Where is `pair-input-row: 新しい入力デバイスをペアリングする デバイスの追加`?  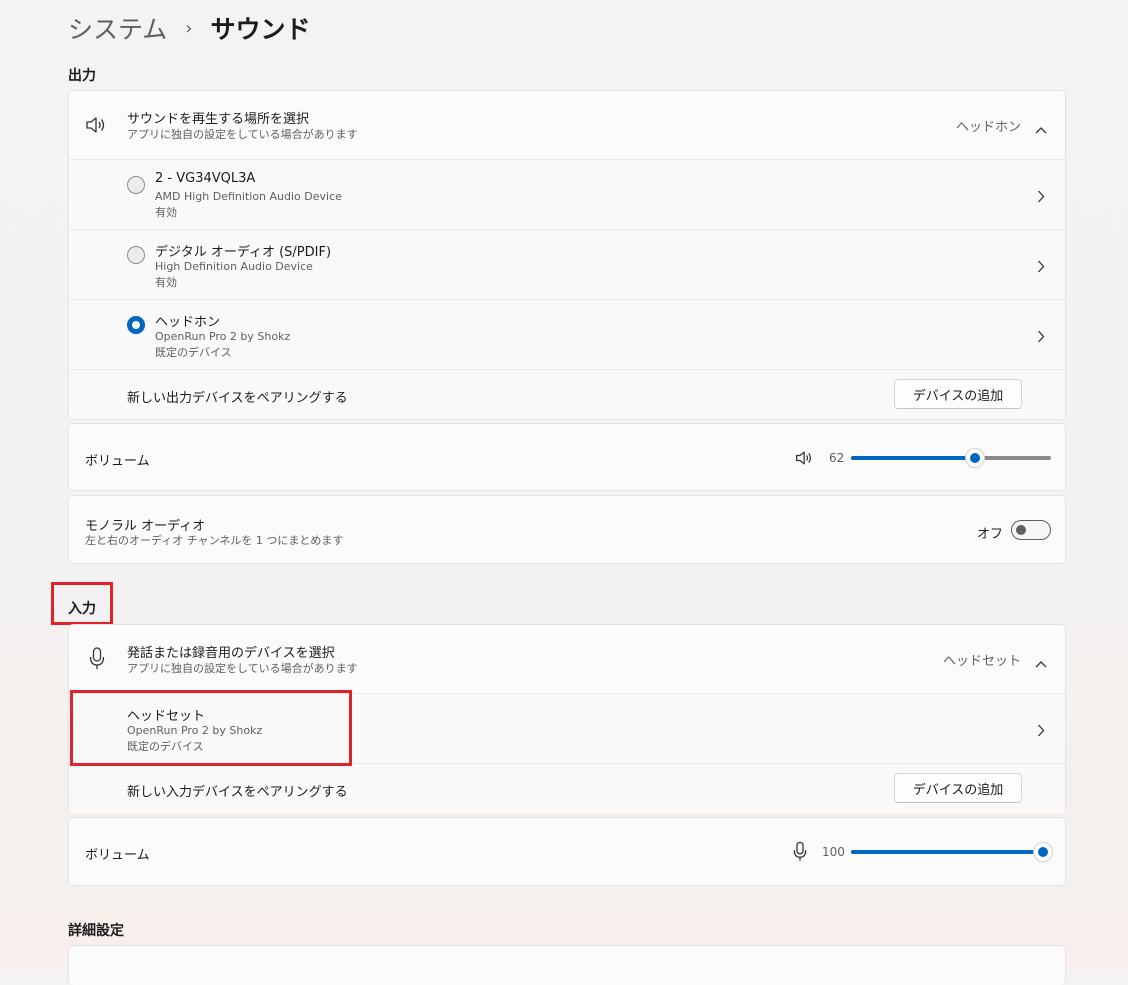
pair-input-row: 新しい入力デバイスをペアリングする デバイスの追加 is located at coordinates (567, 788).